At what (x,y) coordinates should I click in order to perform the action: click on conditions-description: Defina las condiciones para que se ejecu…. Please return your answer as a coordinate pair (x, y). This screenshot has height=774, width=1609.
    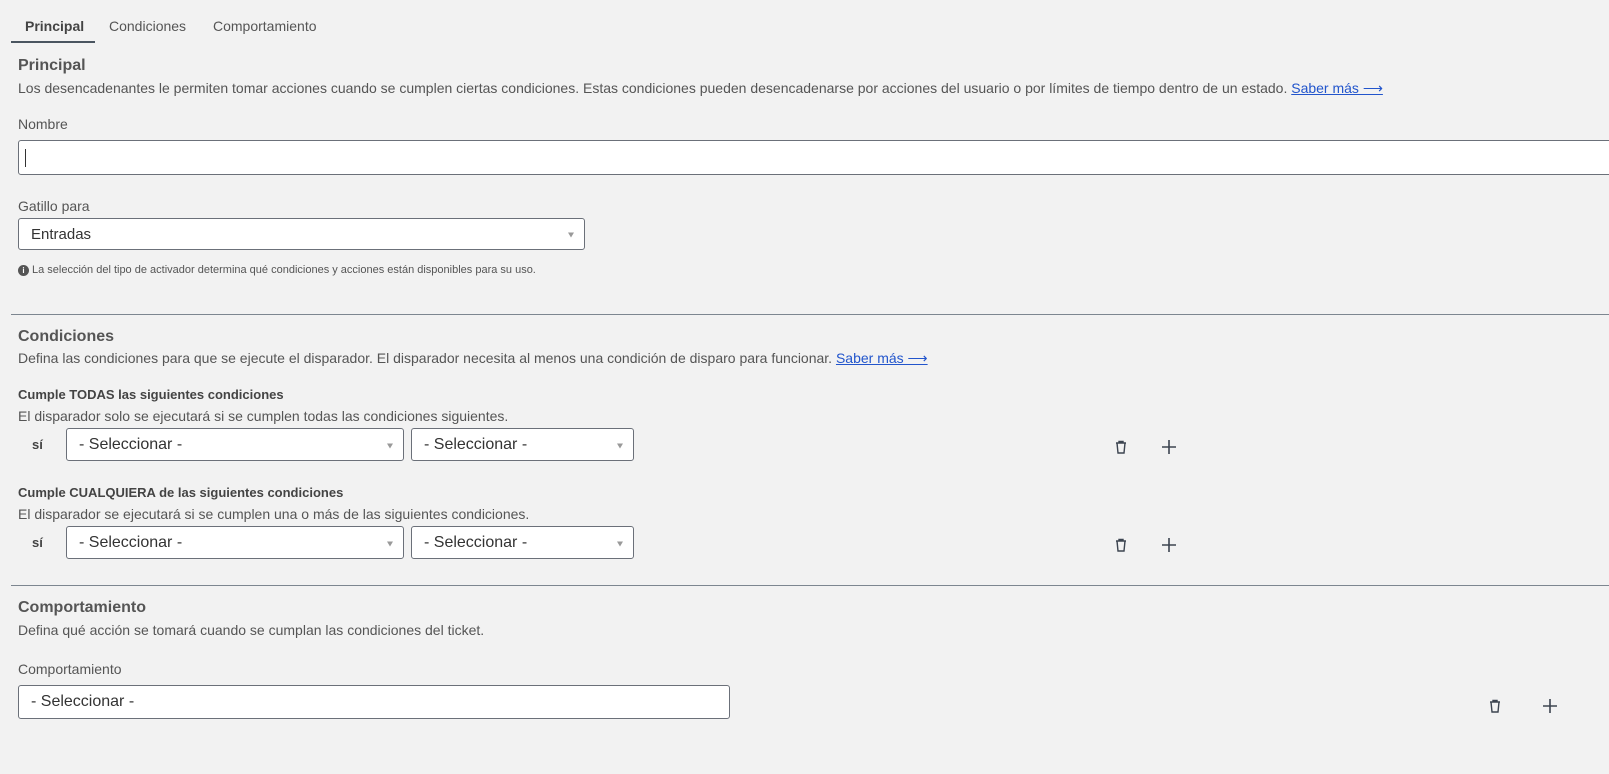
    Looking at the image, I should click on (473, 358).